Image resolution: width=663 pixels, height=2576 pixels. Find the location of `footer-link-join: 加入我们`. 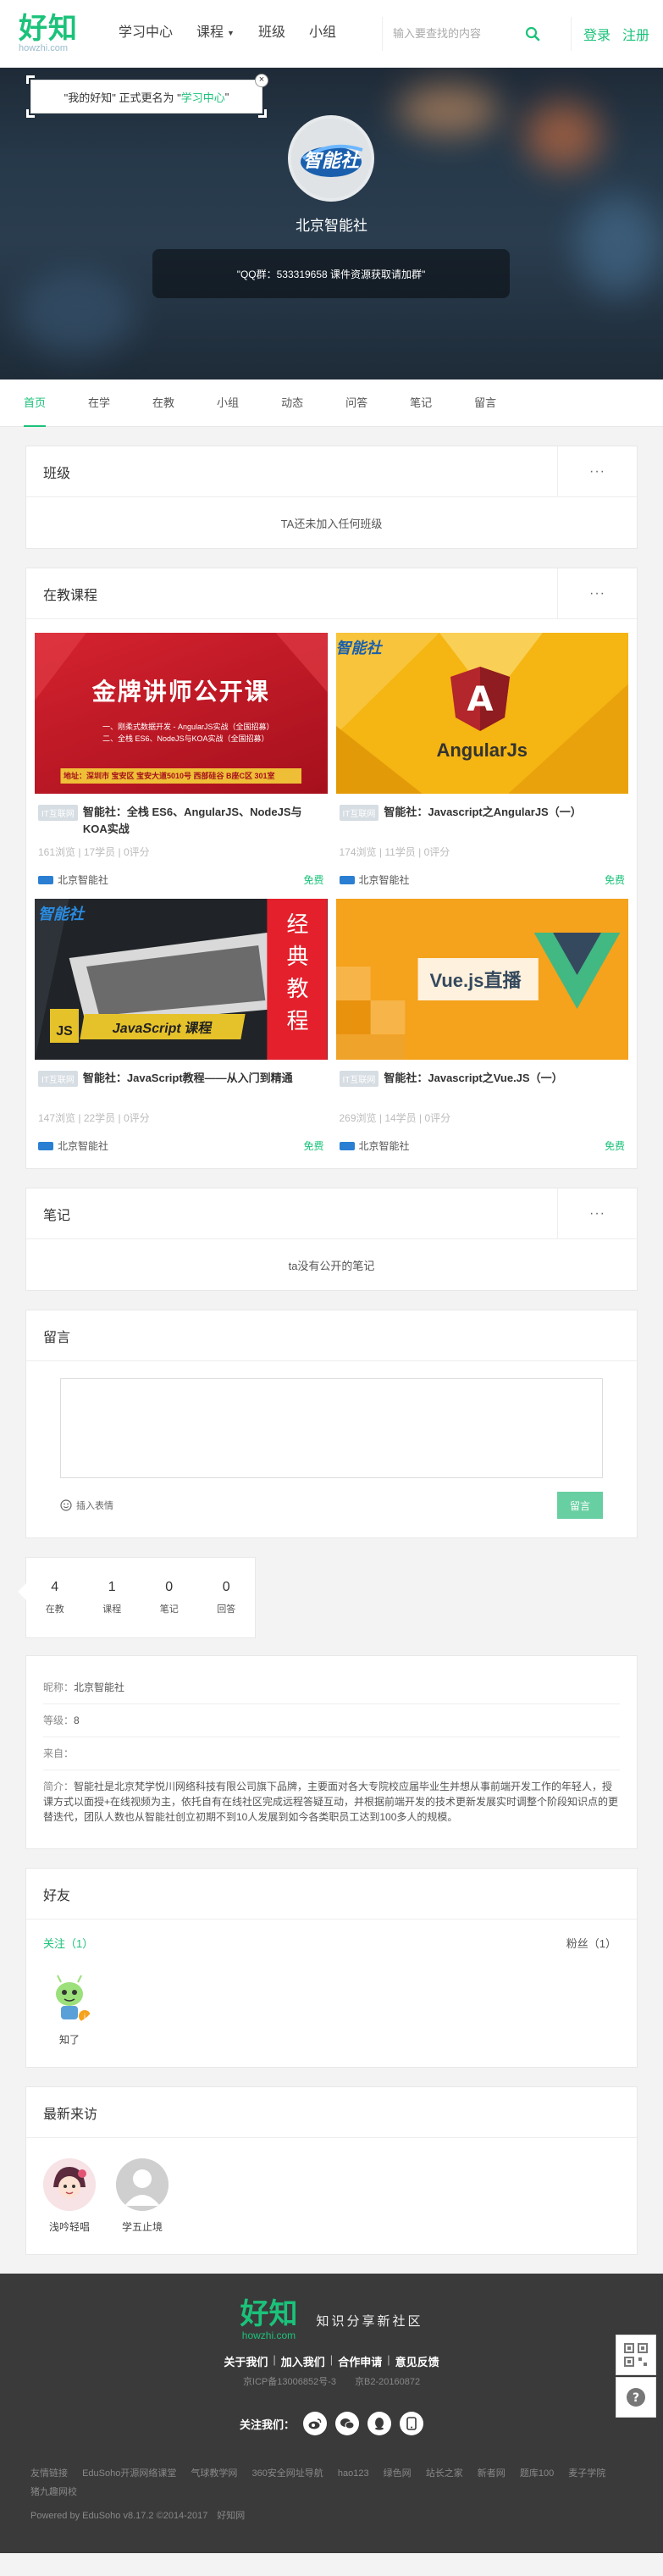

footer-link-join: 加入我们 is located at coordinates (303, 2361).